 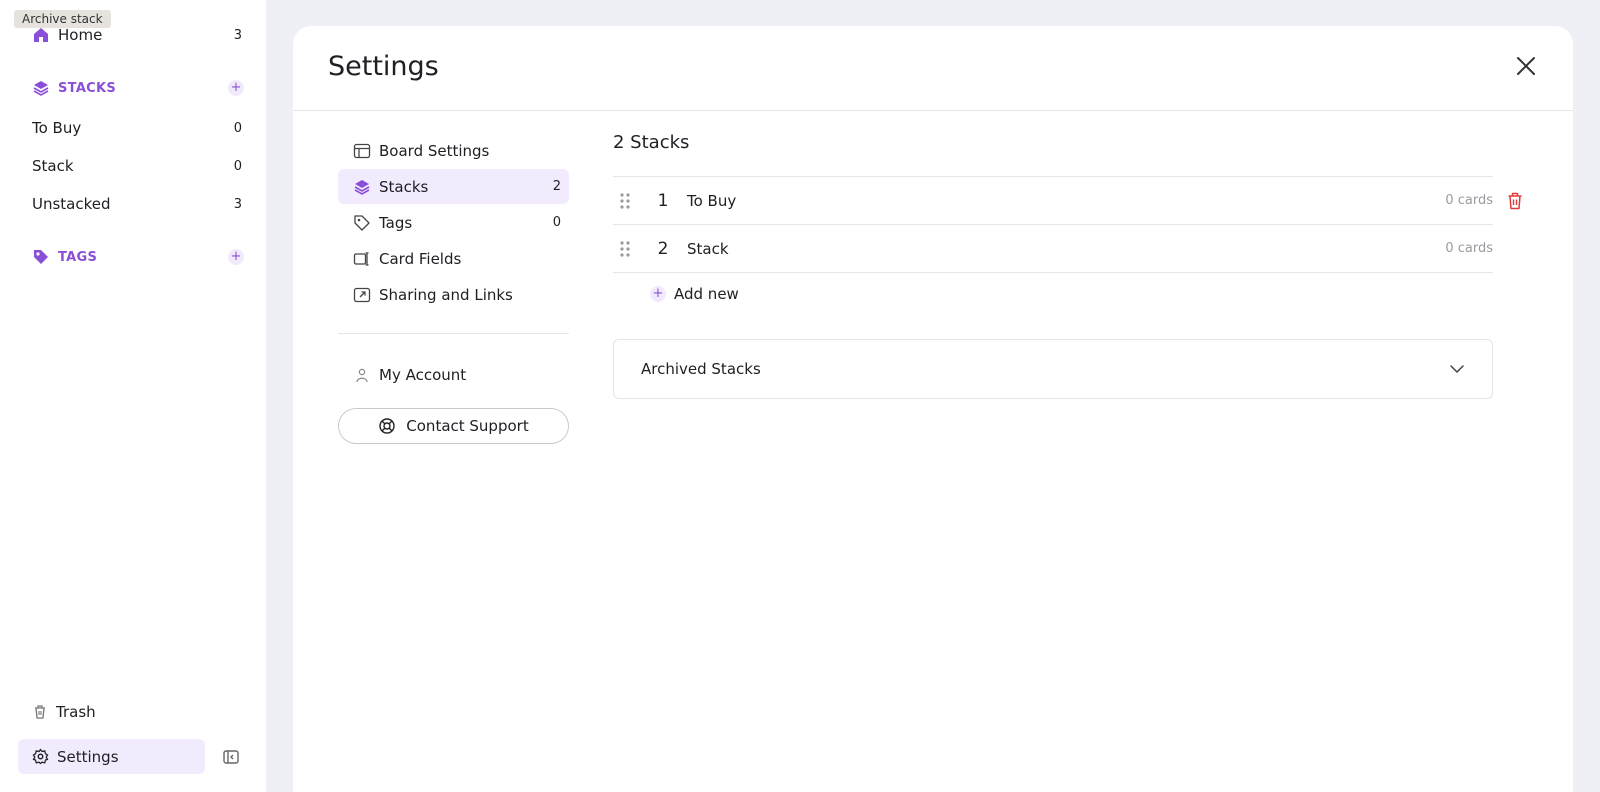 I want to click on chevron-down-icon, so click(x=1457, y=369).